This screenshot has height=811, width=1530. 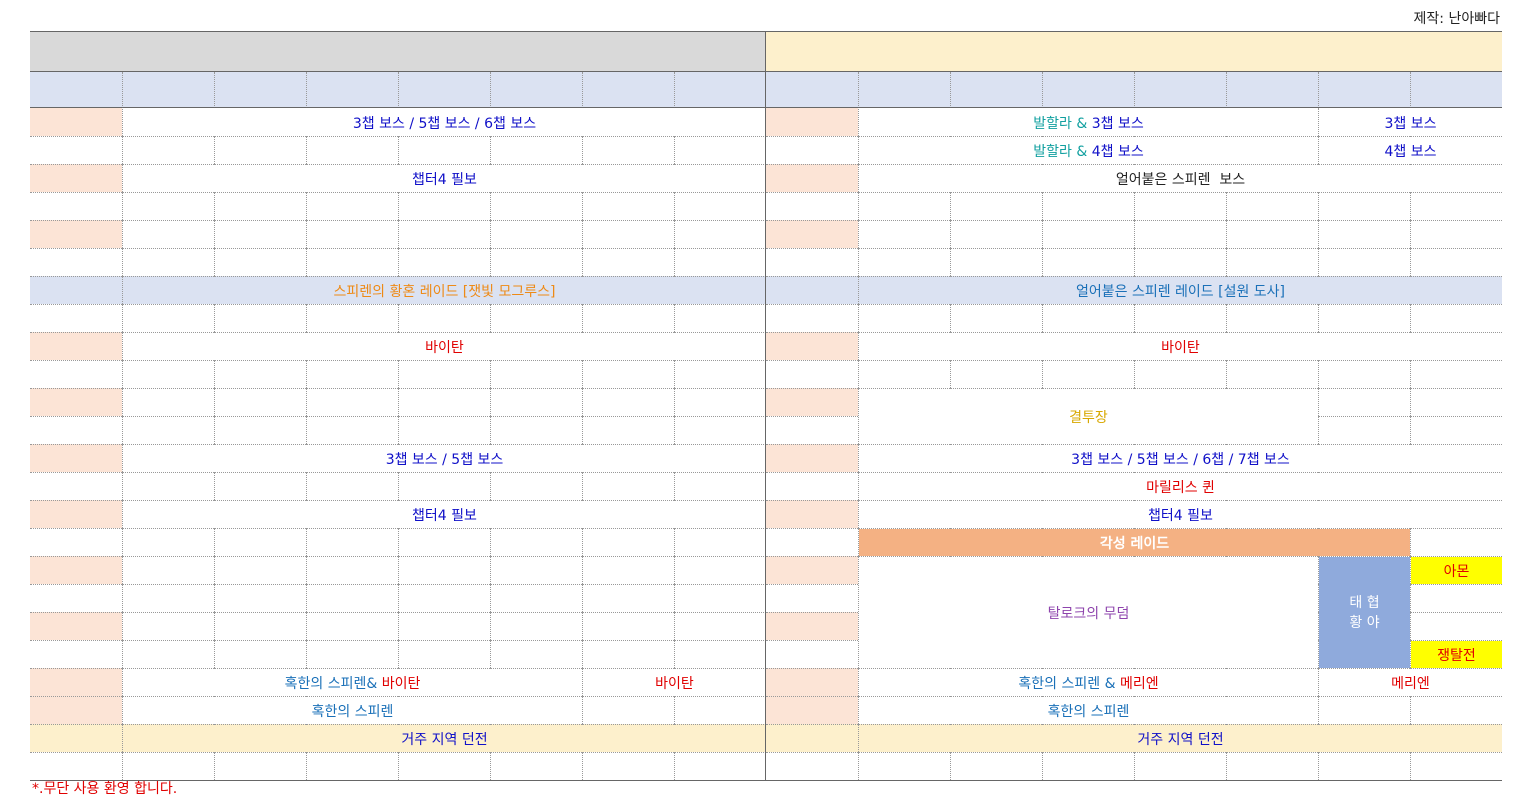 What do you see at coordinates (1180, 459) in the screenshot?
I see `event-block: 3챕 보스 / 5챕 보스 / 6챕 / 7챕 보스` at bounding box center [1180, 459].